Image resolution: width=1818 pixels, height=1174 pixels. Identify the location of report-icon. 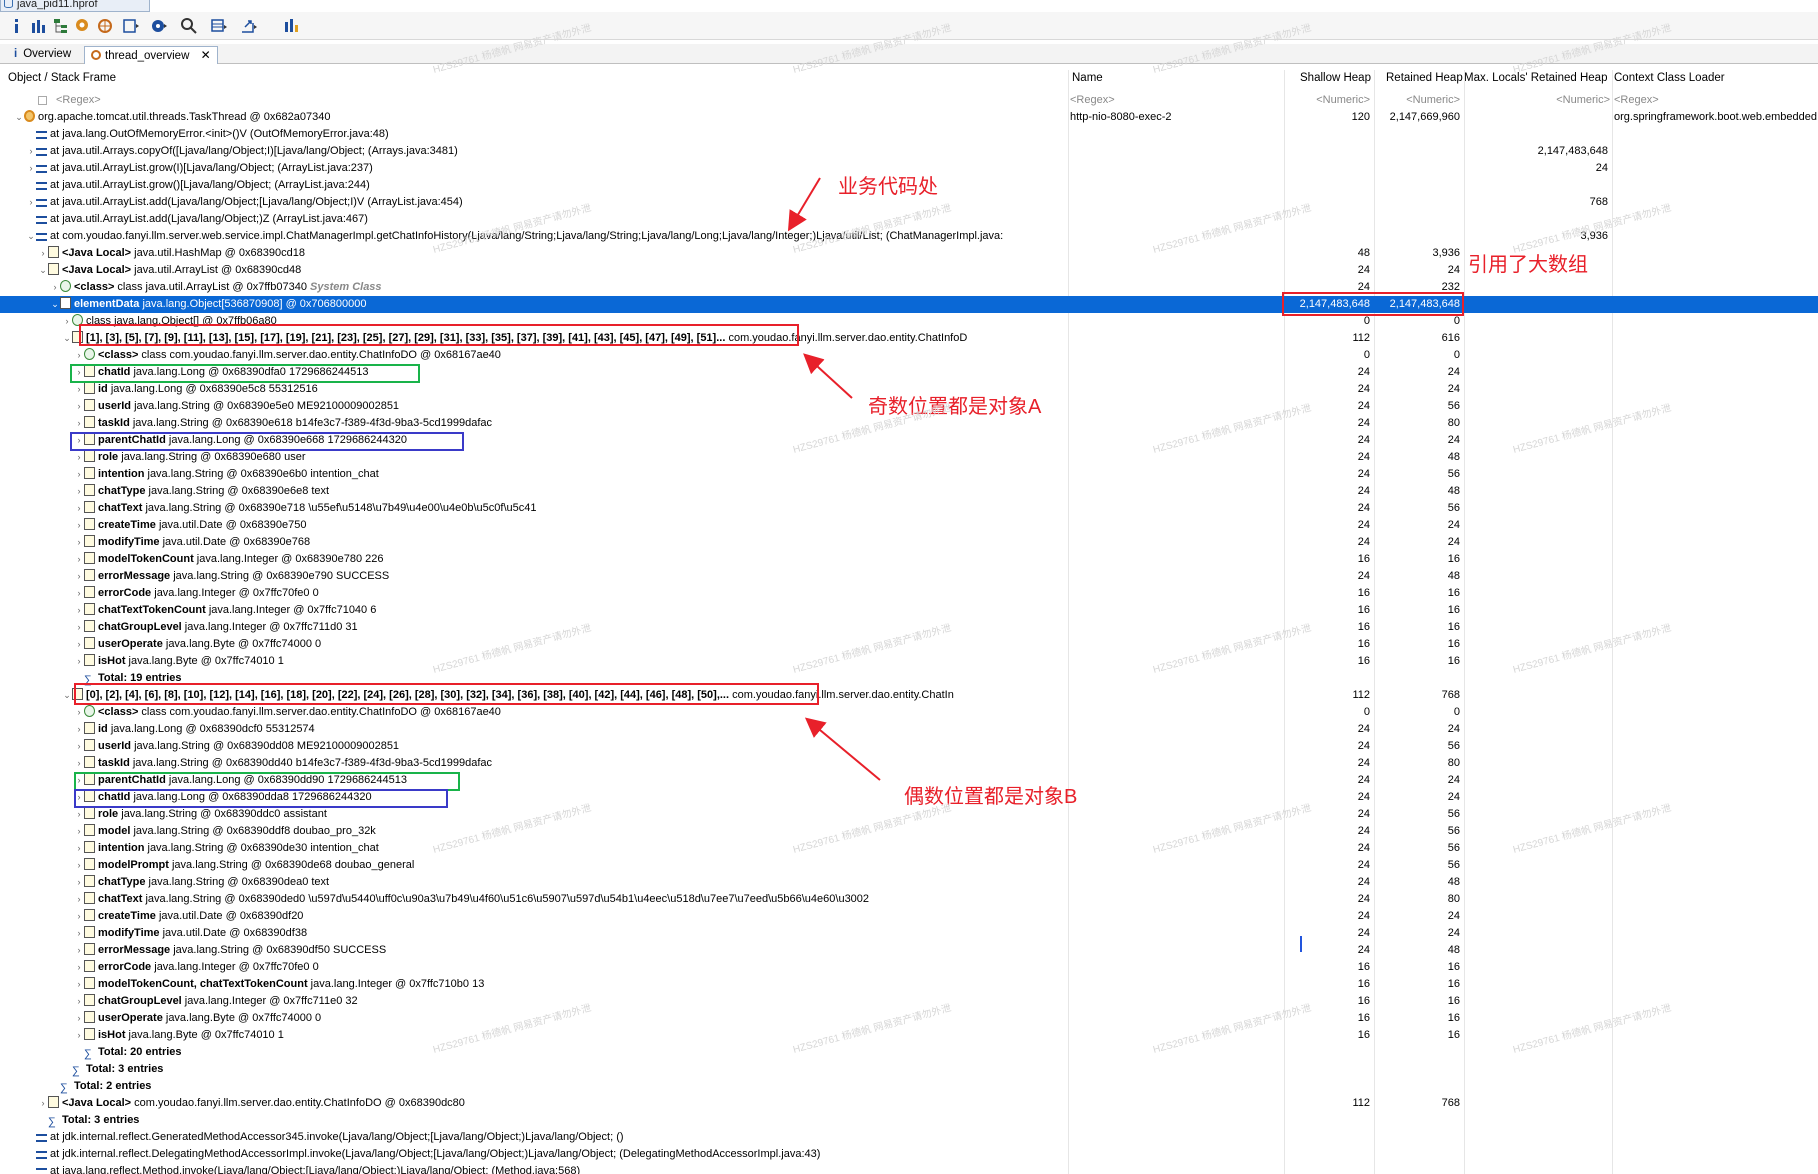
(131, 26).